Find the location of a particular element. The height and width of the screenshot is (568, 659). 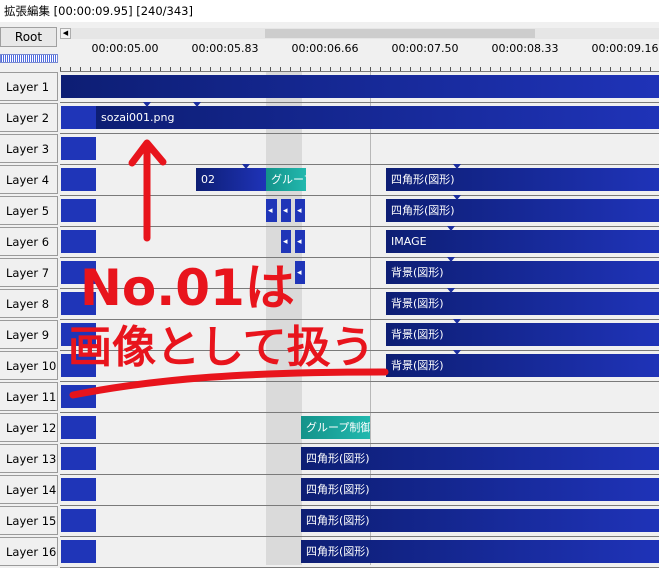

clip-layer5-head is located at coordinates (78, 210).